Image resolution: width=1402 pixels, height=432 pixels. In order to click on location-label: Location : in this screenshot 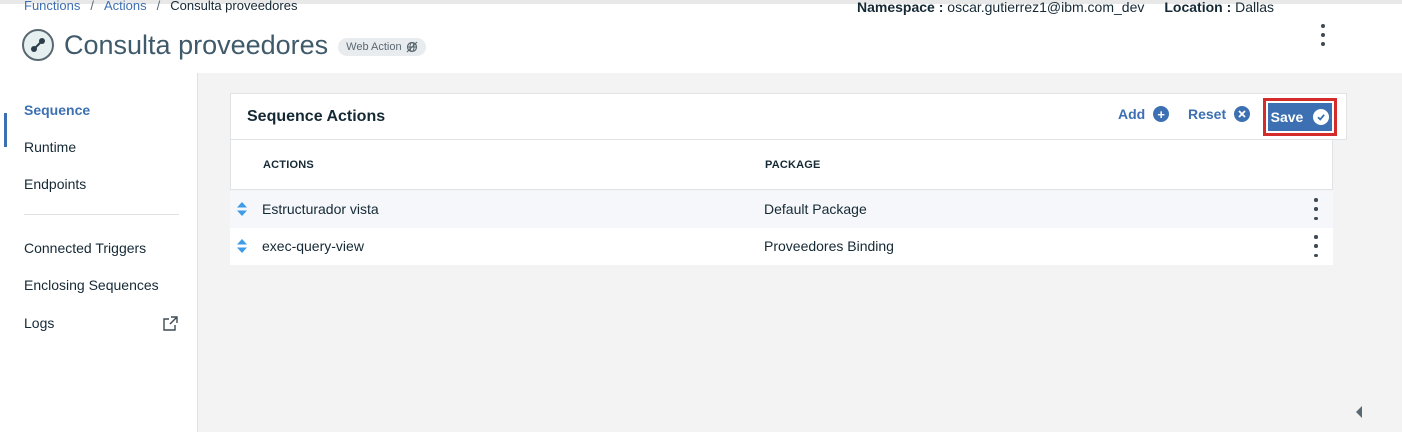, I will do `click(1198, 7)`.